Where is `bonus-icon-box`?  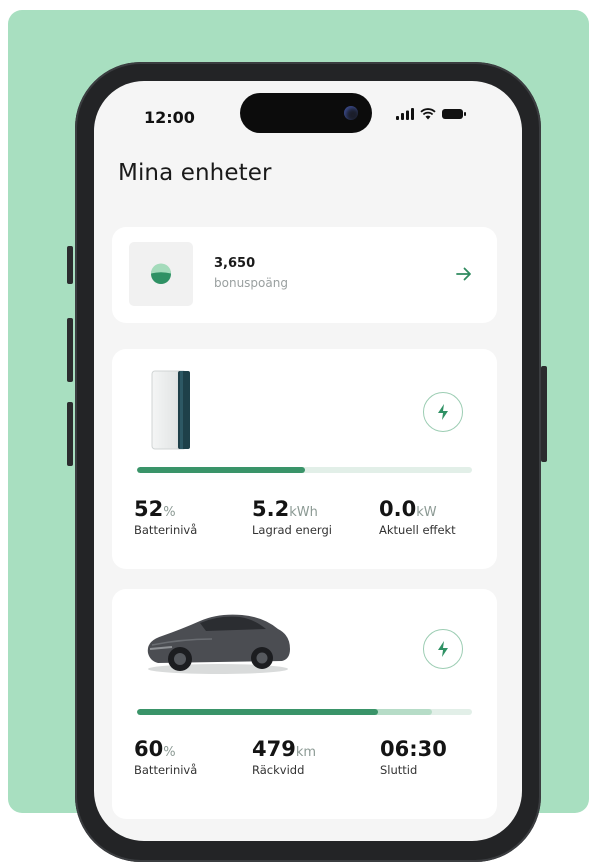 bonus-icon-box is located at coordinates (161, 274).